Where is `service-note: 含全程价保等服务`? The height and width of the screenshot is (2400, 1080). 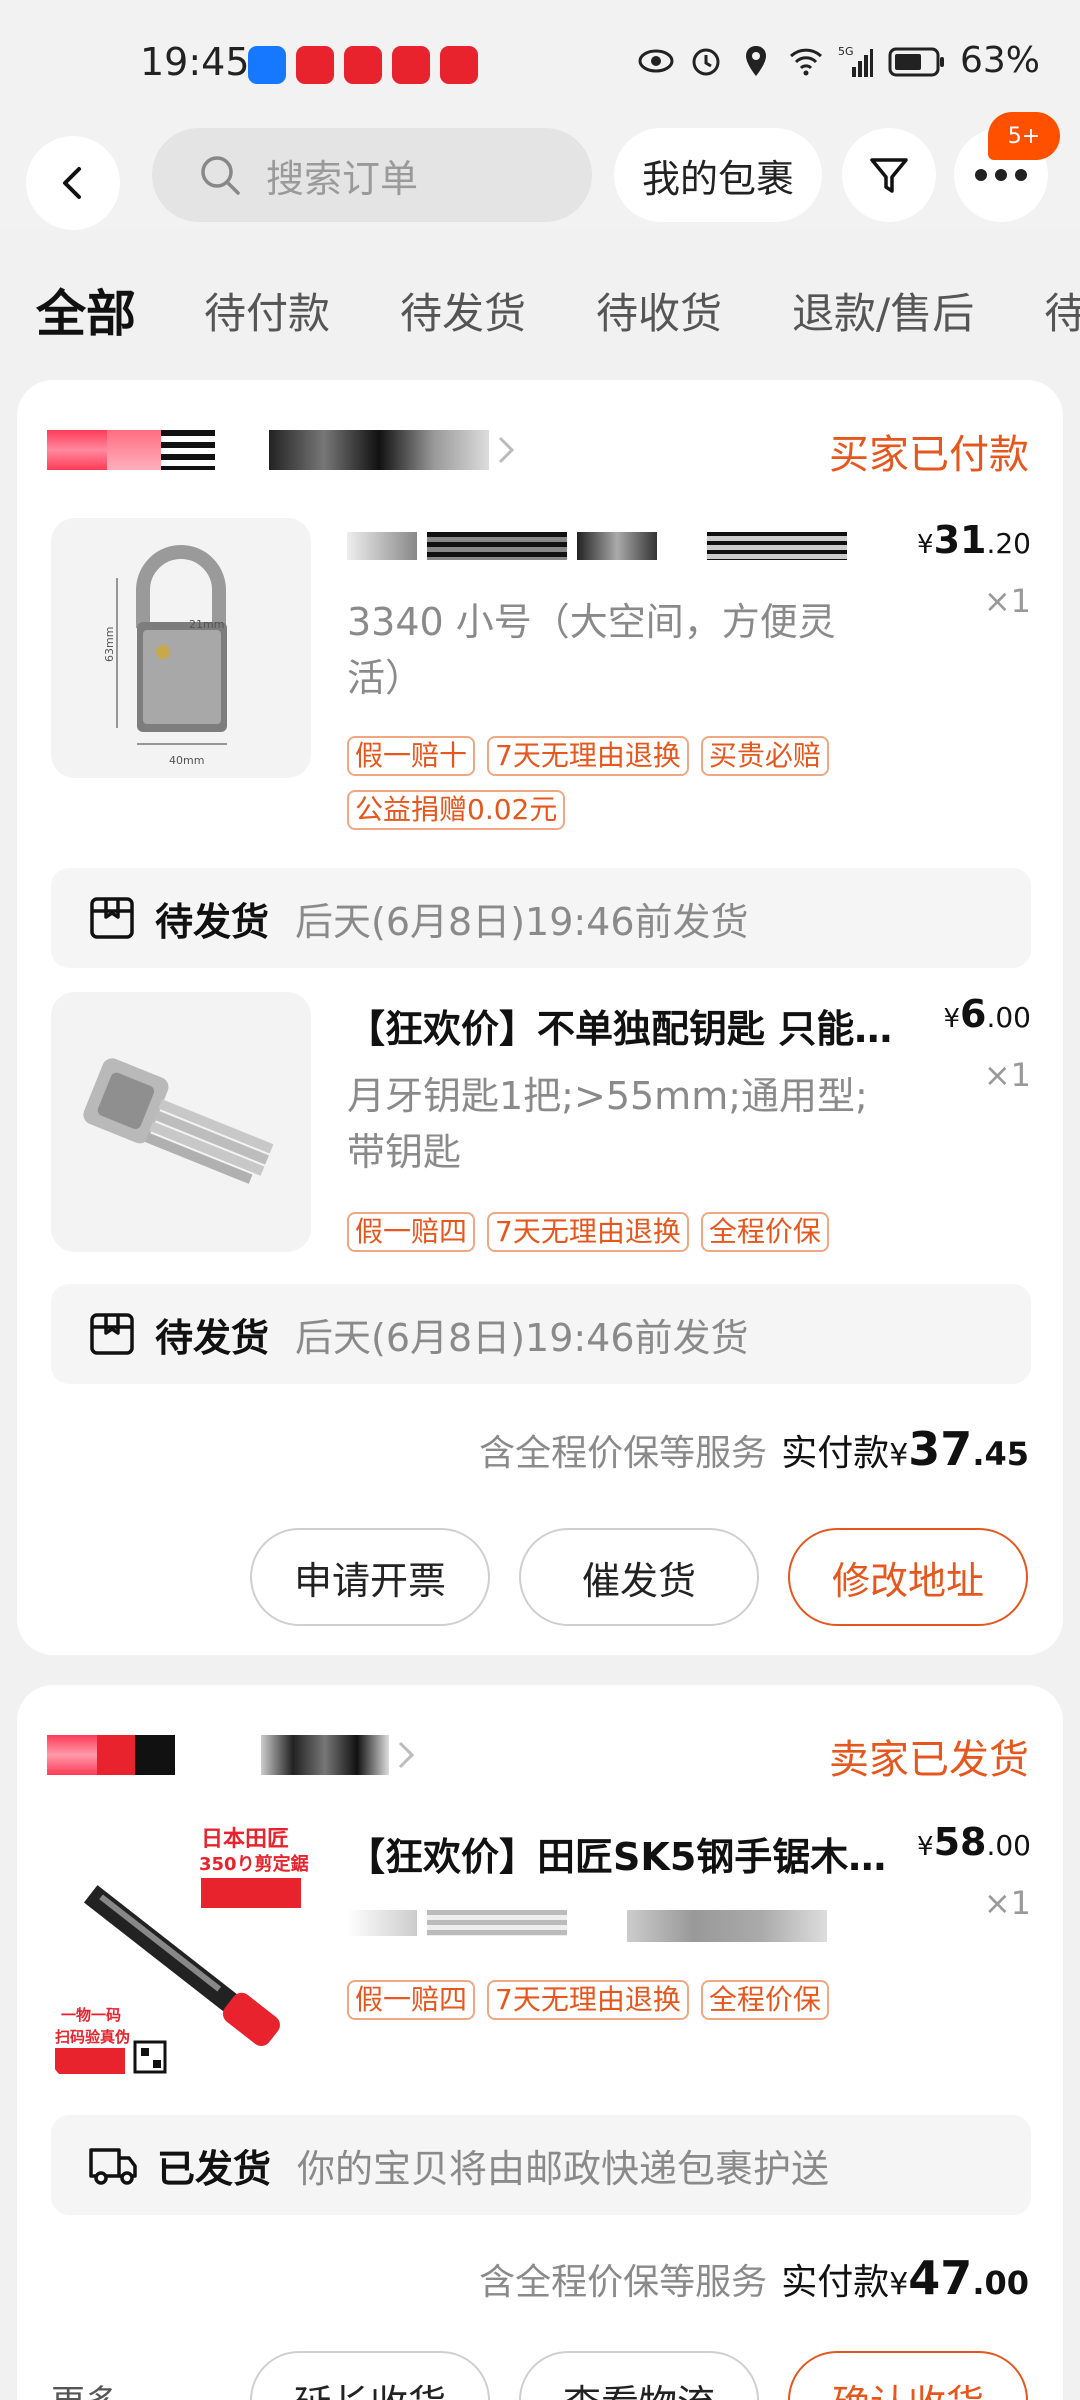 service-note: 含全程价保等服务 is located at coordinates (623, 2282).